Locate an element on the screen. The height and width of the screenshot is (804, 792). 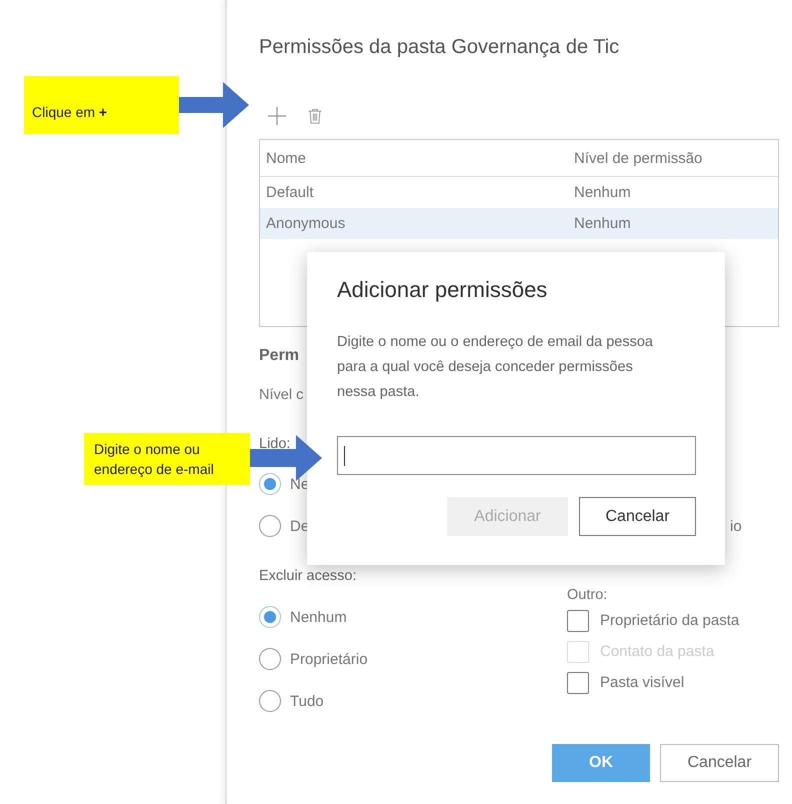
input-field is located at coordinates (516, 455).